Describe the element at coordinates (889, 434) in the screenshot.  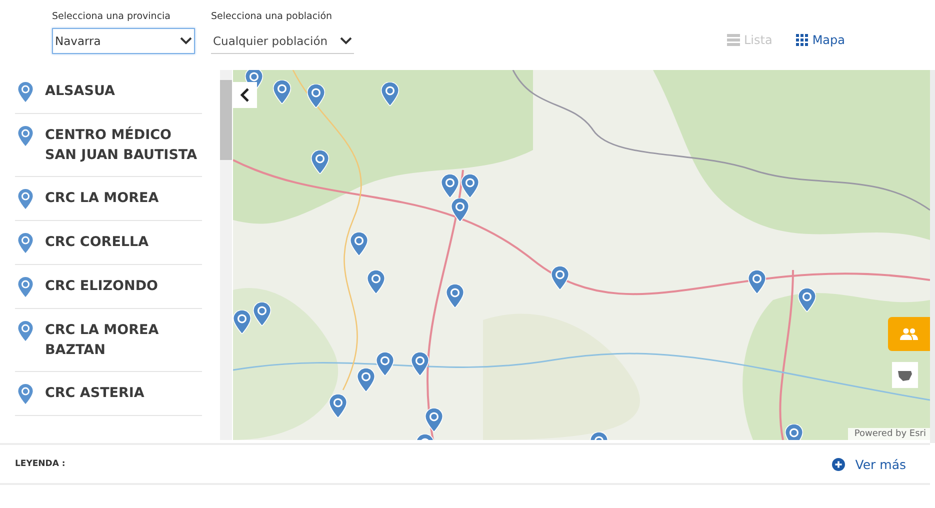
I see `map-attribution: Powered by Esri` at that location.